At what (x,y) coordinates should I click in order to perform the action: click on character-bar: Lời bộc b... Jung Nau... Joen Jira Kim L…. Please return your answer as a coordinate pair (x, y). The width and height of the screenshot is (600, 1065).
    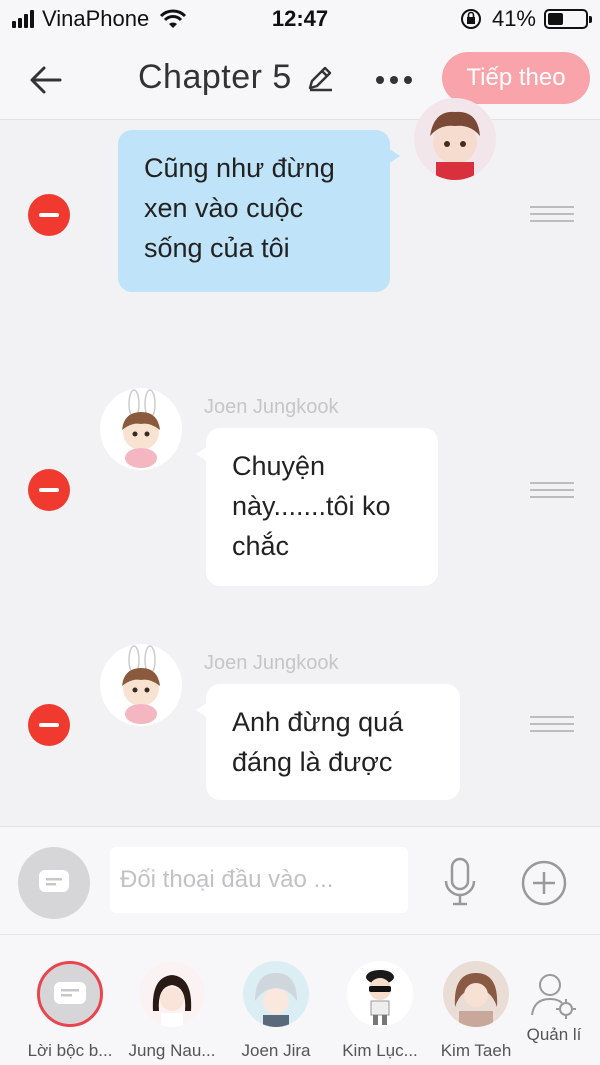
    Looking at the image, I should click on (300, 999).